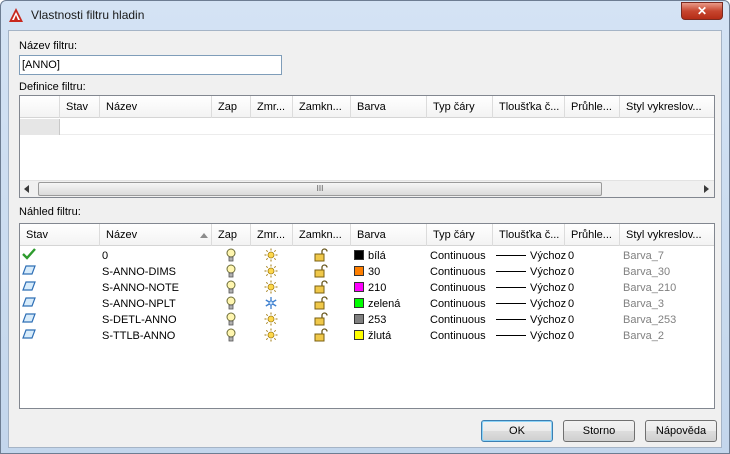  What do you see at coordinates (231, 235) in the screenshot?
I see `preview-column-header: Zap` at bounding box center [231, 235].